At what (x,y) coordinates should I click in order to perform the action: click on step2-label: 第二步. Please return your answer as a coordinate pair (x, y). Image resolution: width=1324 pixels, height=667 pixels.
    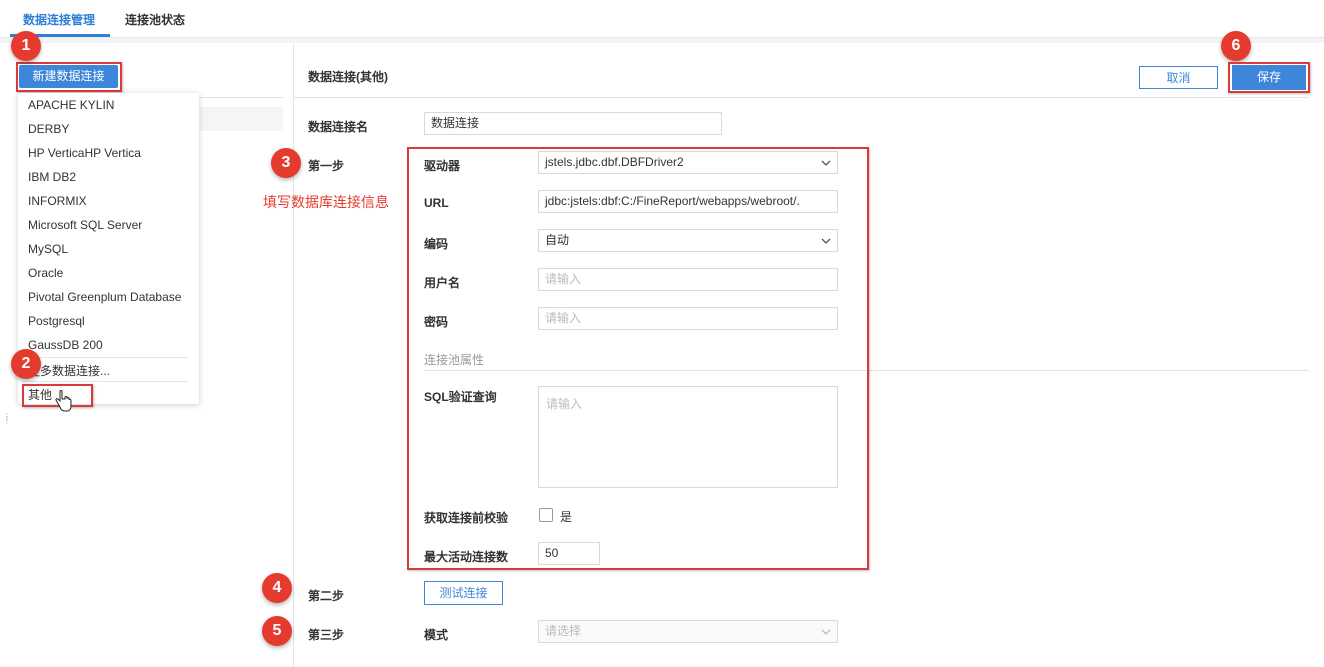
    Looking at the image, I should click on (326, 596).